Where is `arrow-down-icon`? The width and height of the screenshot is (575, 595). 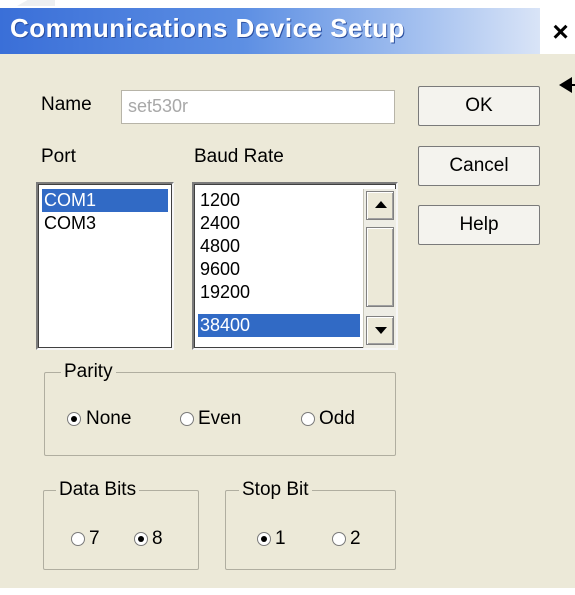
arrow-down-icon is located at coordinates (381, 330).